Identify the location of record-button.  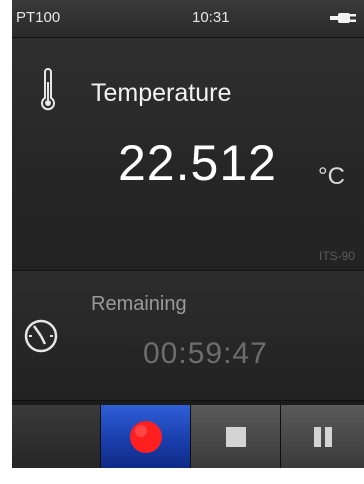
(146, 436).